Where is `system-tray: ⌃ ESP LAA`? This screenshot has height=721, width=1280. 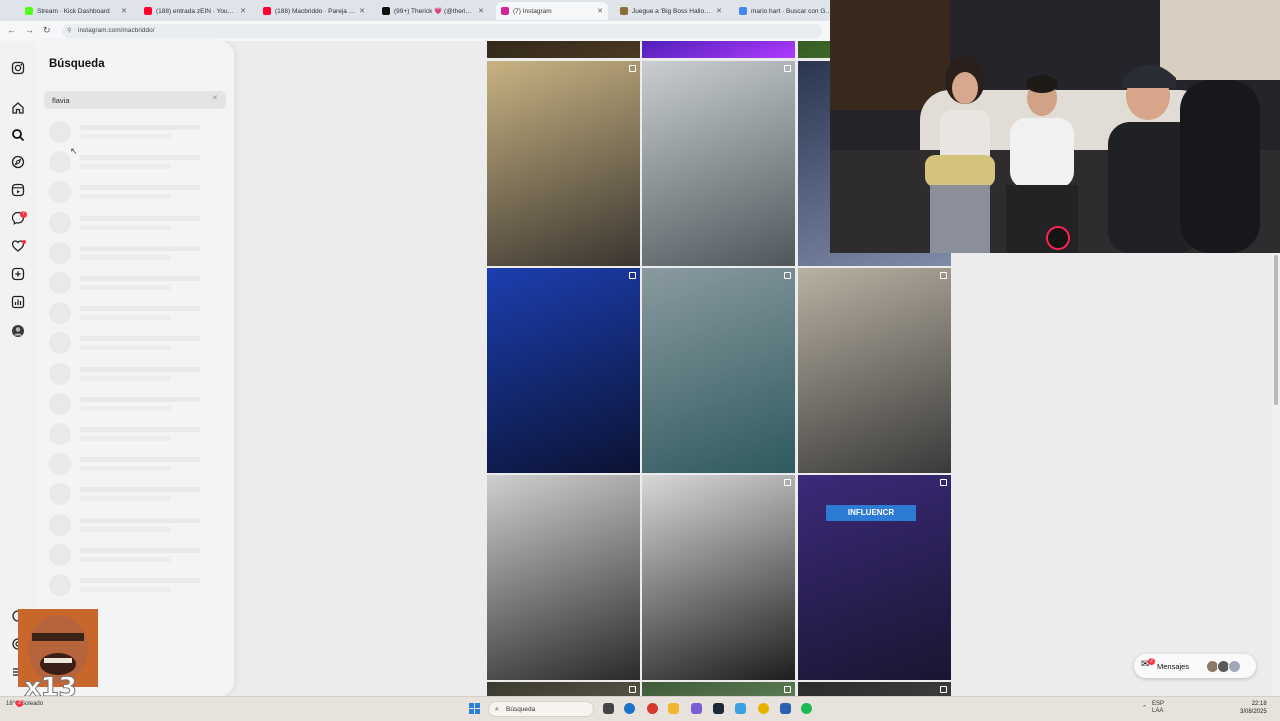
system-tray: ⌃ ESP LAA is located at coordinates (1153, 708).